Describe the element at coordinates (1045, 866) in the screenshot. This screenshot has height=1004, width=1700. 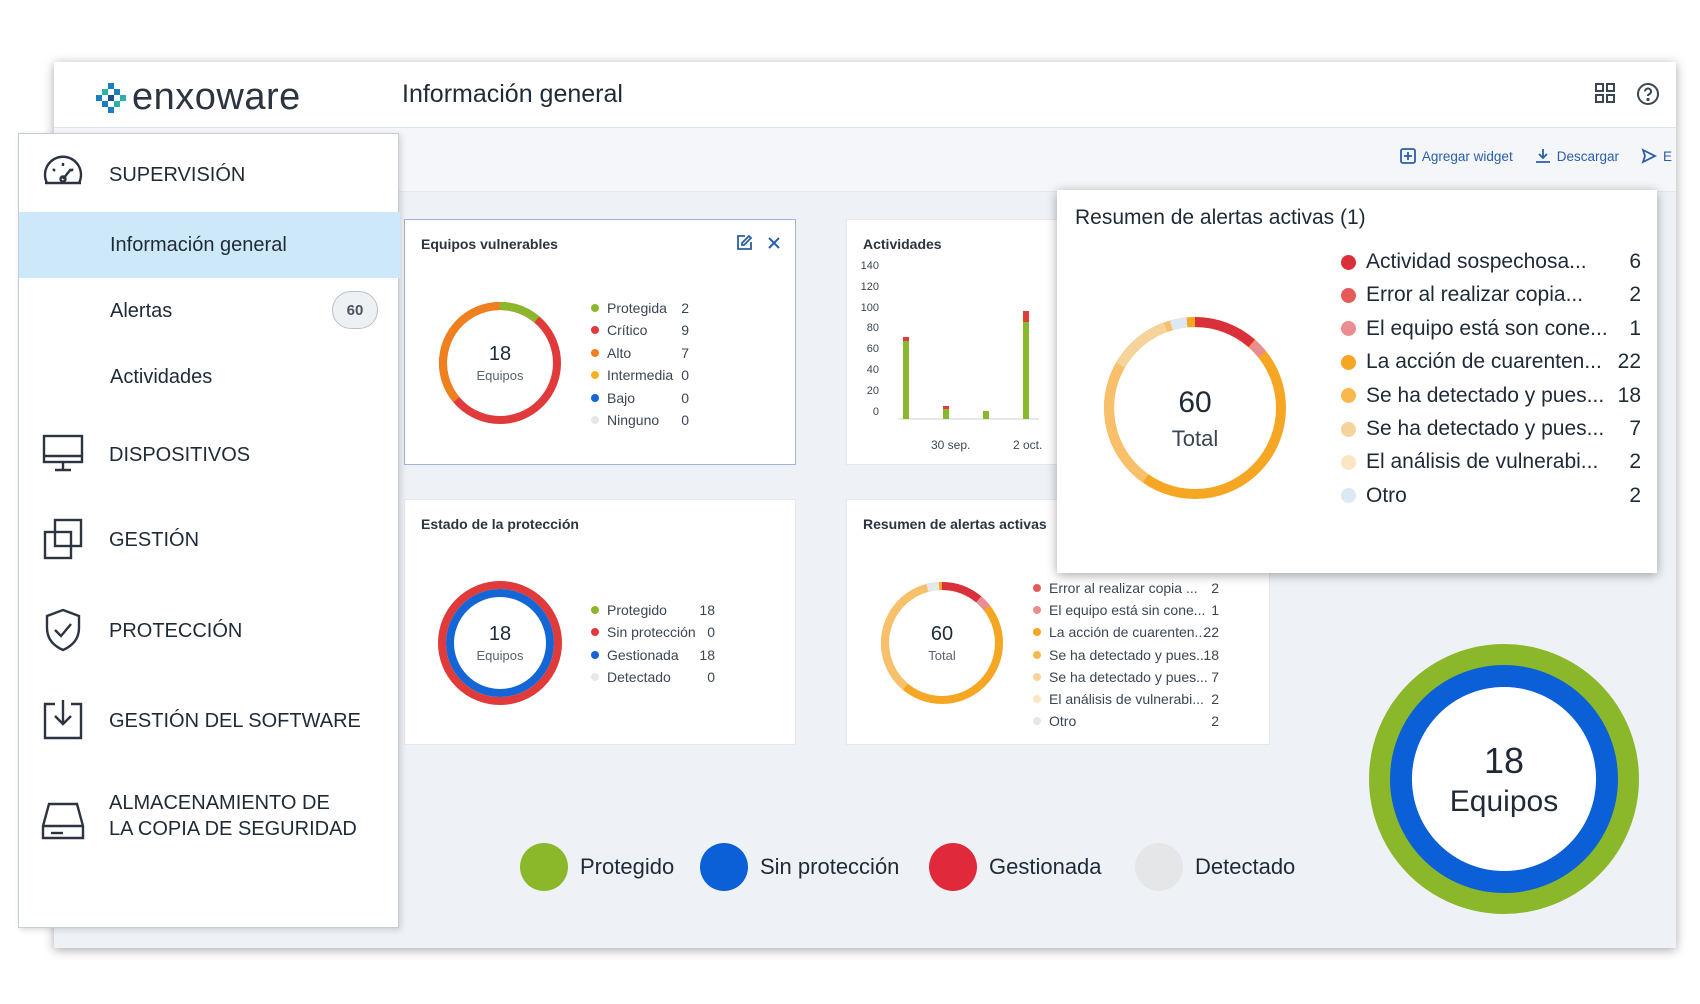
I see `legend-label: Gestionada` at that location.